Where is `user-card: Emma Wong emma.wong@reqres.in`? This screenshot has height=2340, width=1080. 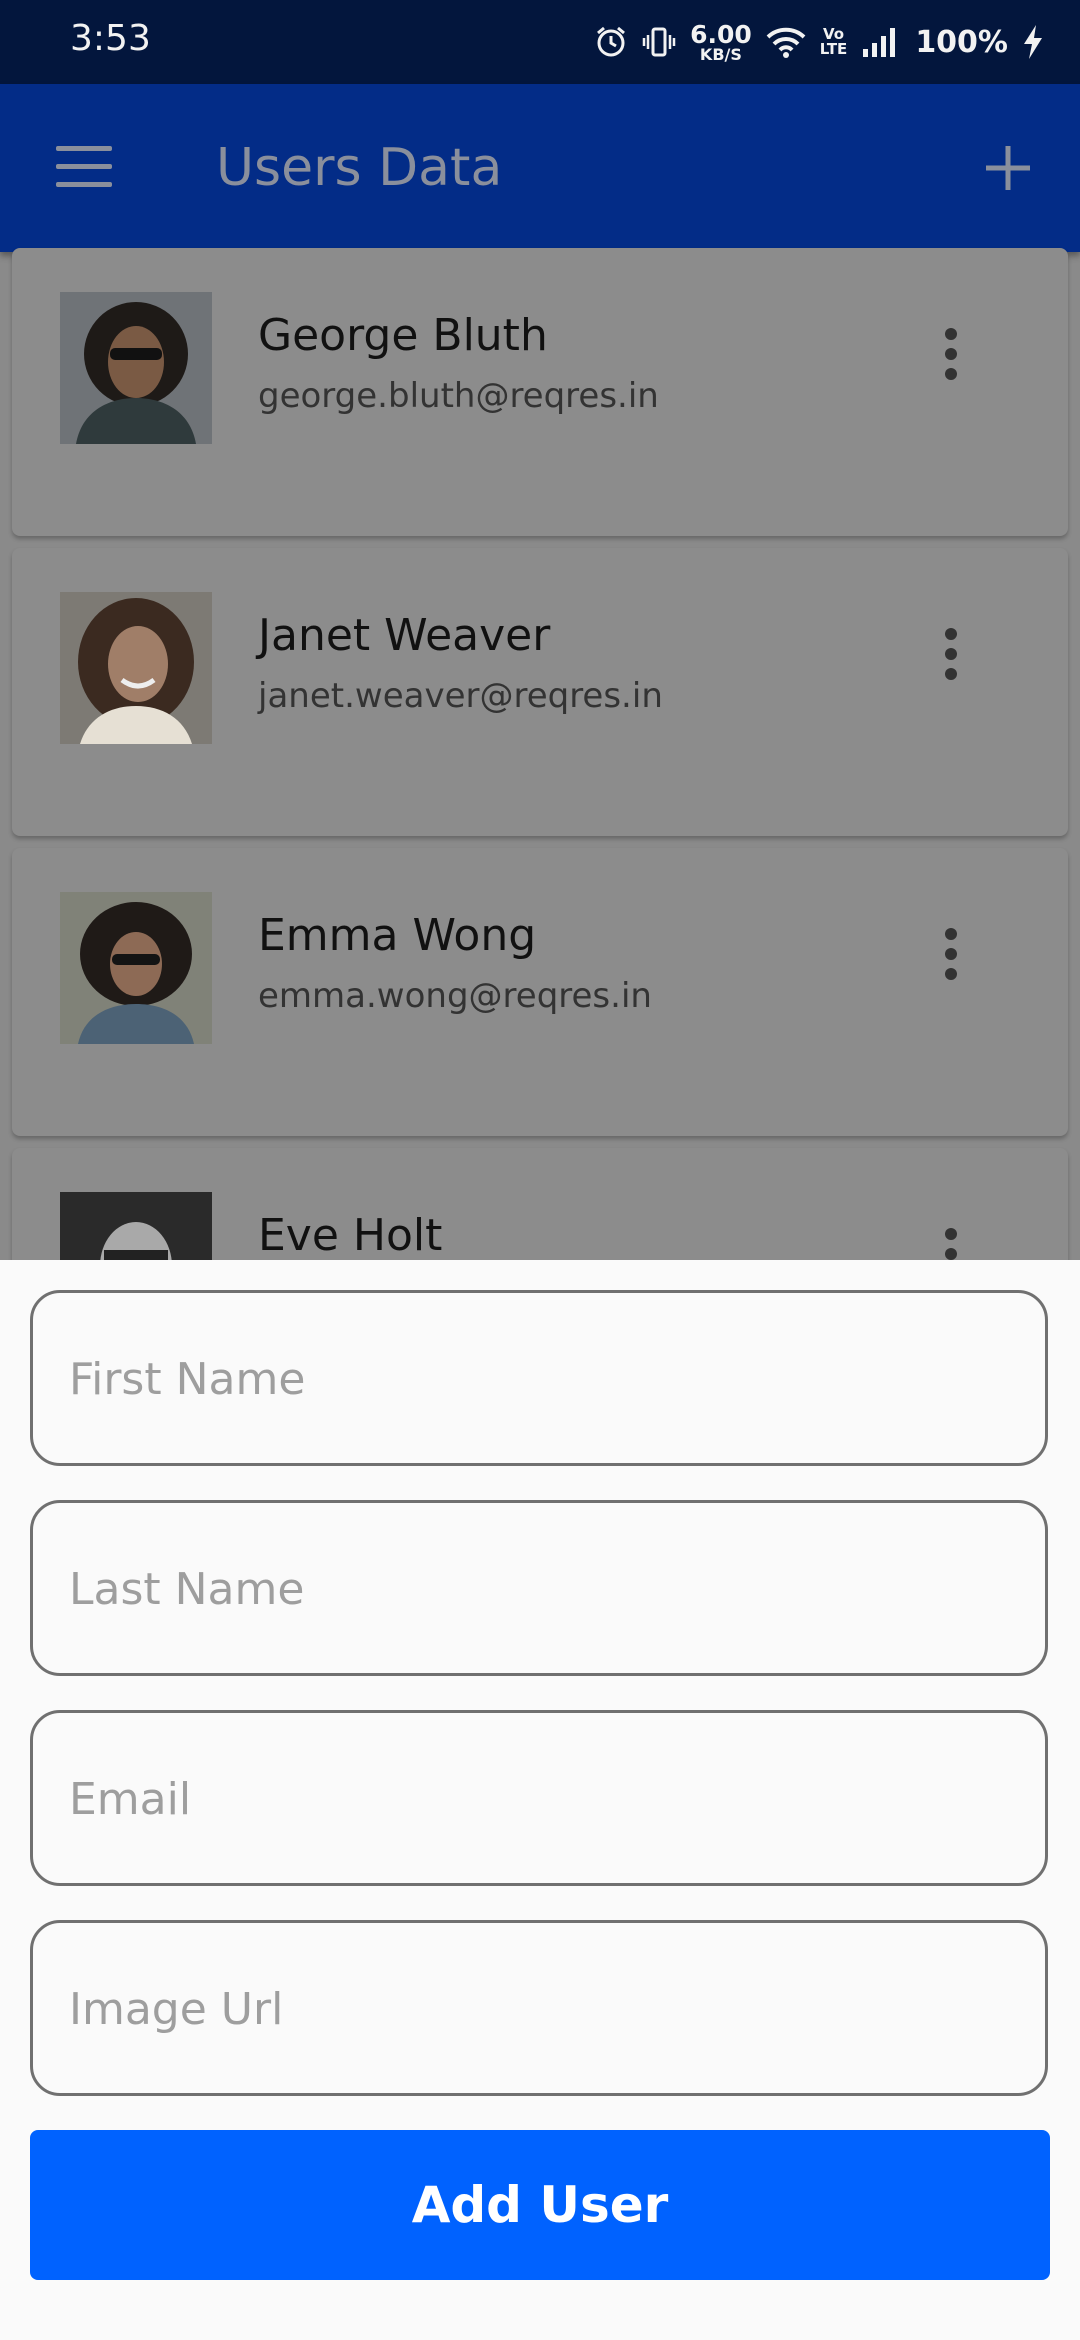 user-card: Emma Wong emma.wong@reqres.in is located at coordinates (540, 992).